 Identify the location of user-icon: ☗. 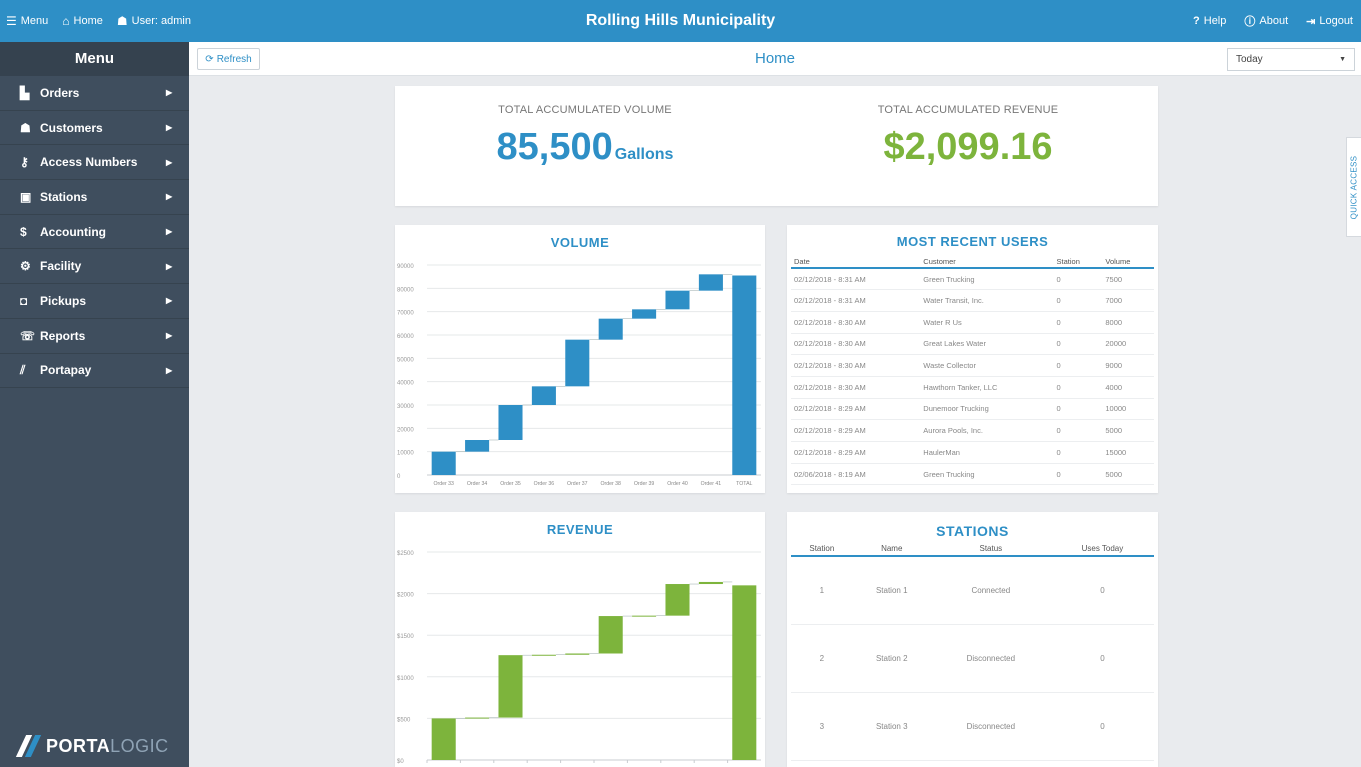
(122, 21).